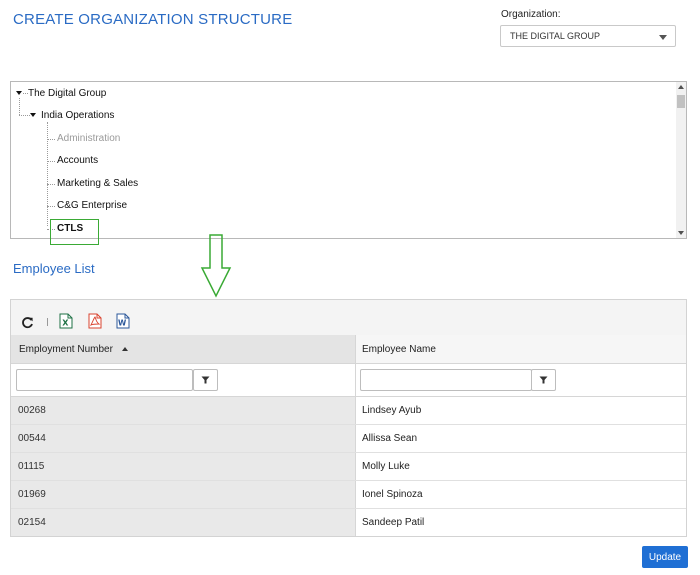  I want to click on update-button: Update, so click(665, 557).